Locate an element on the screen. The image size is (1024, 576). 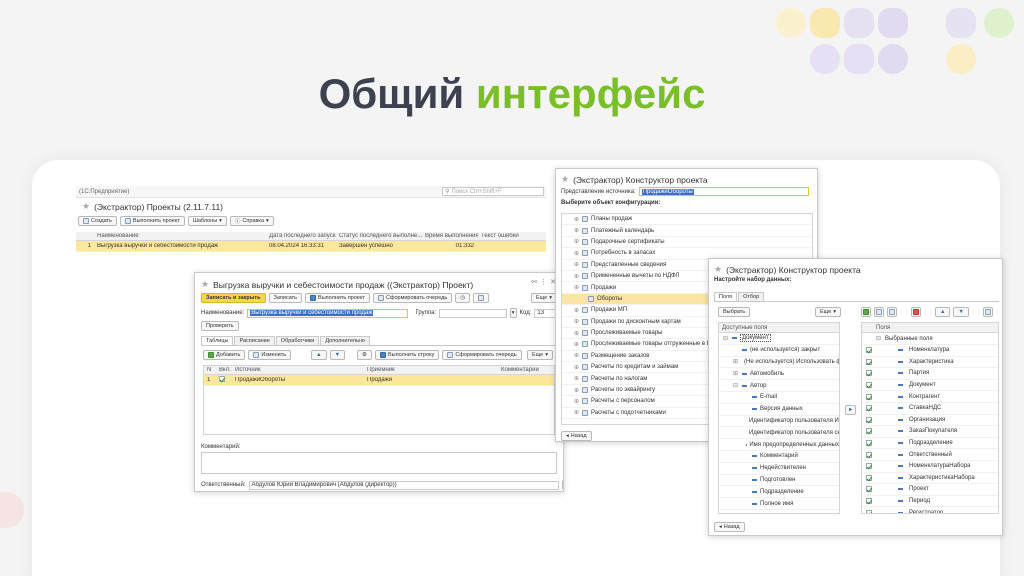
tab-schedule: Расписание is located at coordinates (254, 340).